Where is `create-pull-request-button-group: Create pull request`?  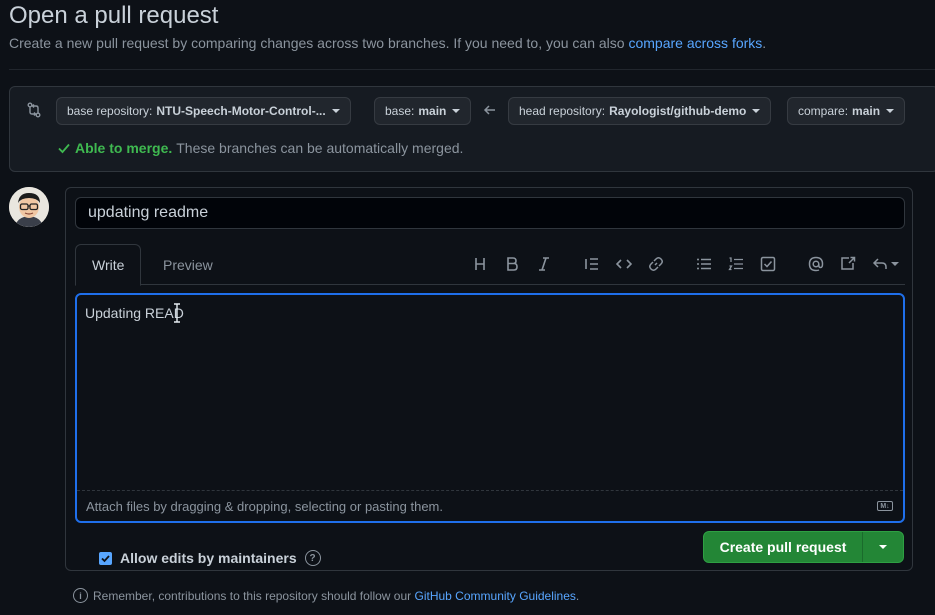
create-pull-request-button-group: Create pull request is located at coordinates (803, 547).